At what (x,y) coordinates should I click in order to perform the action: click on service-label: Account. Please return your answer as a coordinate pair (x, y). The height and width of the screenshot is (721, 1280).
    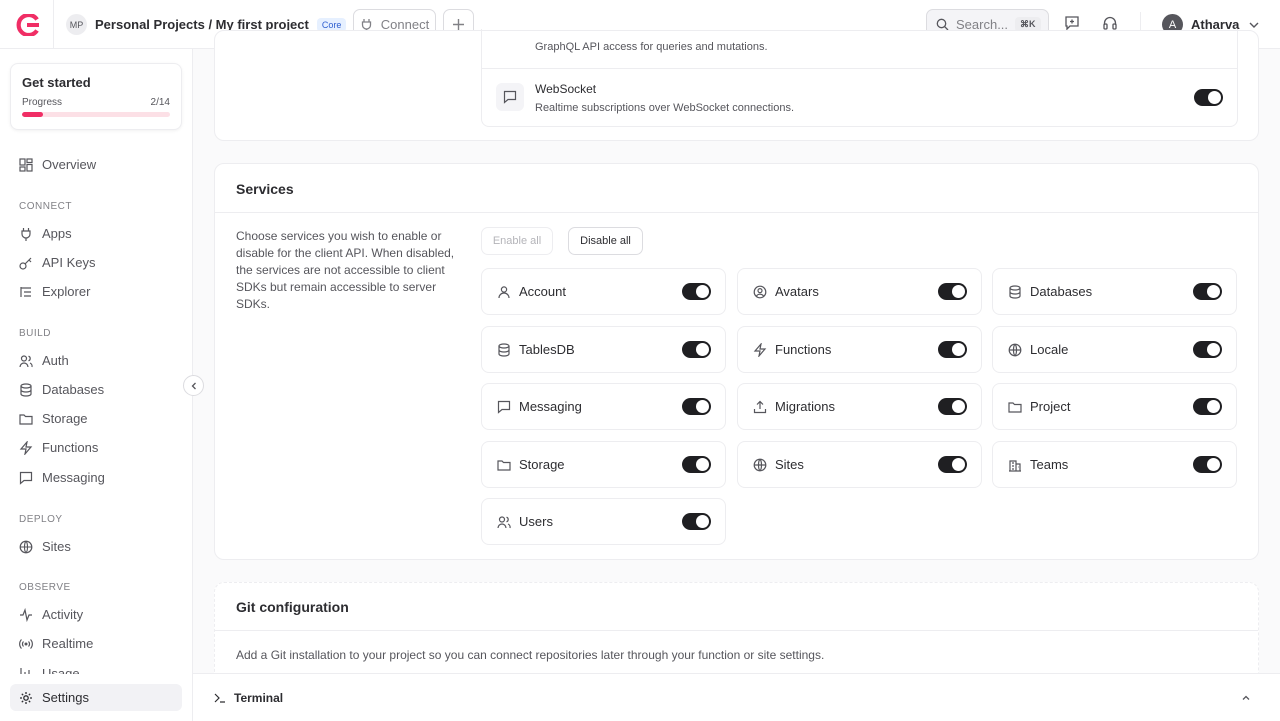
    Looking at the image, I should click on (542, 291).